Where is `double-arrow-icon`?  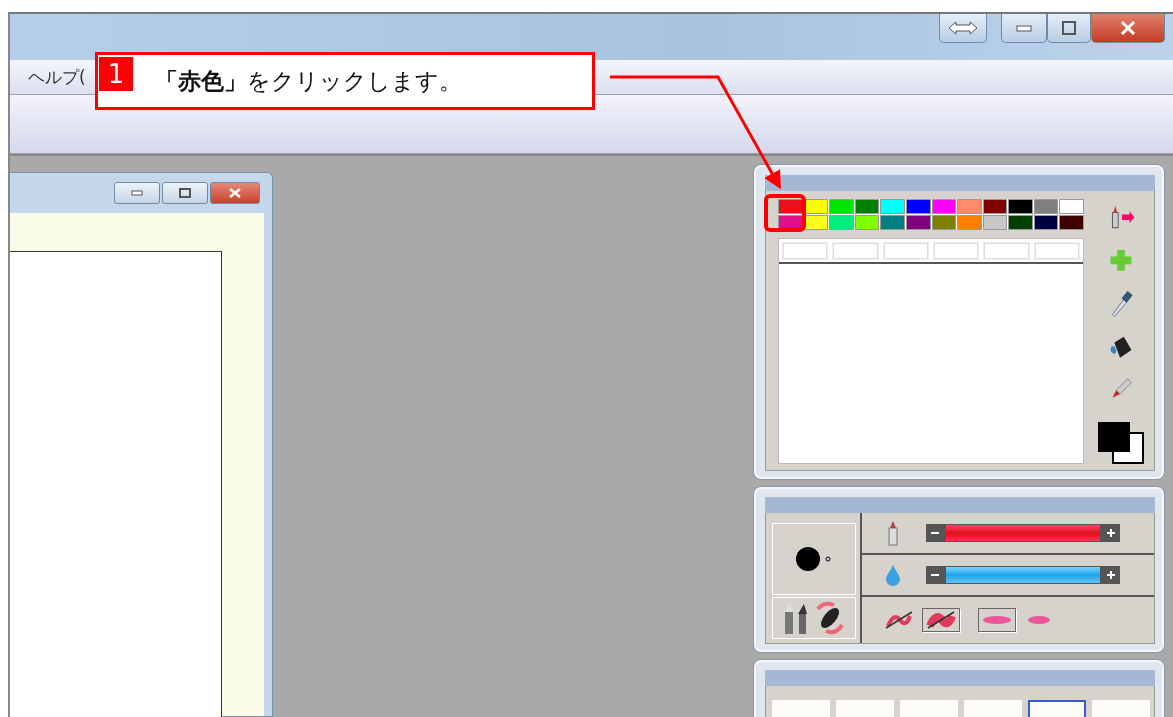
double-arrow-icon is located at coordinates (963, 28).